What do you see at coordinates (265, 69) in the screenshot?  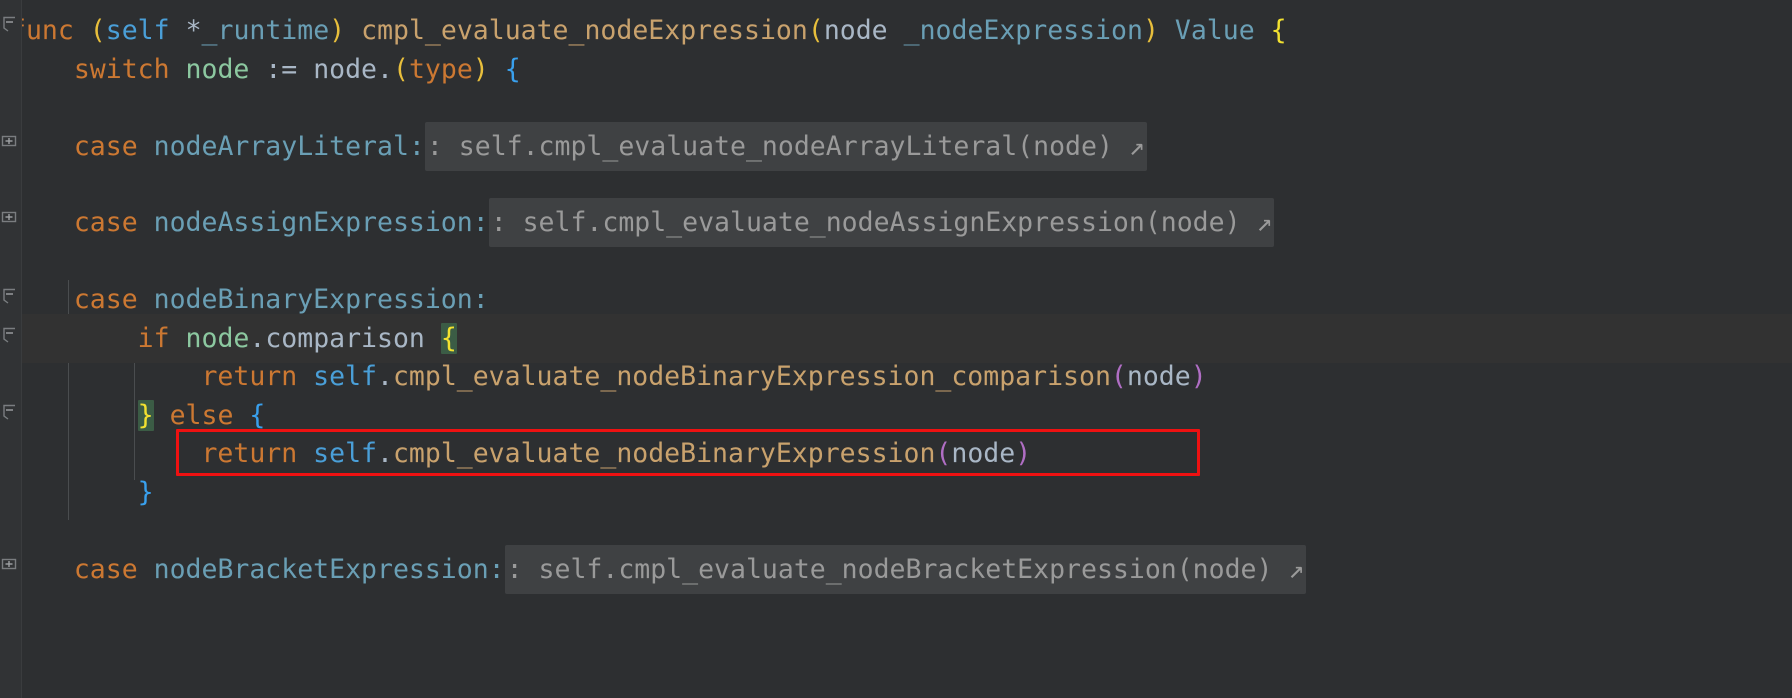 I see `code-line-text: switch node := node.(type) {` at bounding box center [265, 69].